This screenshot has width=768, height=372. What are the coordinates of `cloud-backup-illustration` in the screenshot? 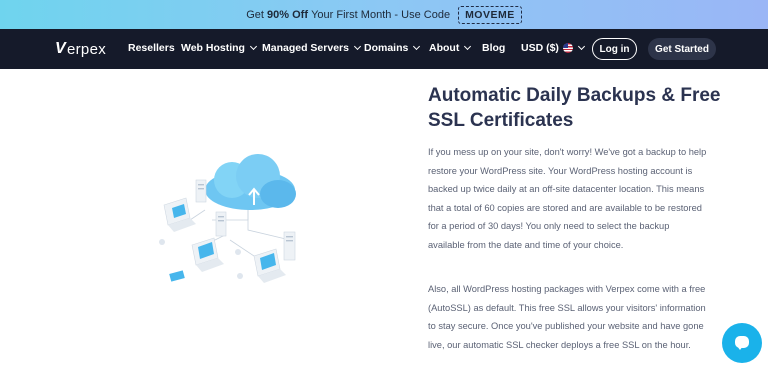 It's located at (227, 218).